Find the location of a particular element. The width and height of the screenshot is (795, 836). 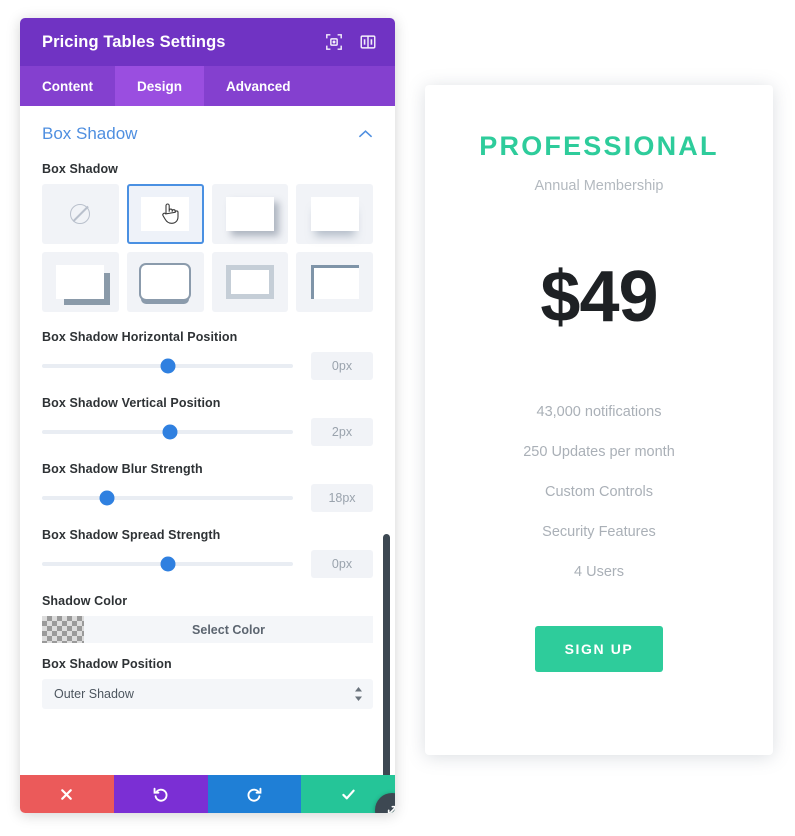

undo-icon is located at coordinates (160, 794).